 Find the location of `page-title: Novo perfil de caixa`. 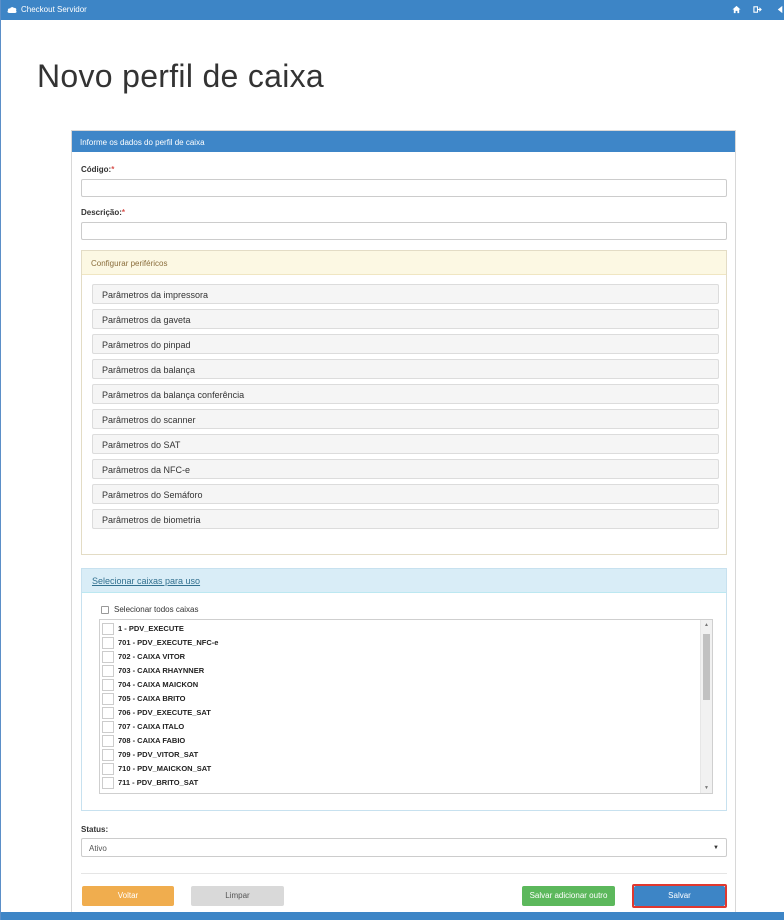

page-title: Novo perfil de caixa is located at coordinates (181, 76).